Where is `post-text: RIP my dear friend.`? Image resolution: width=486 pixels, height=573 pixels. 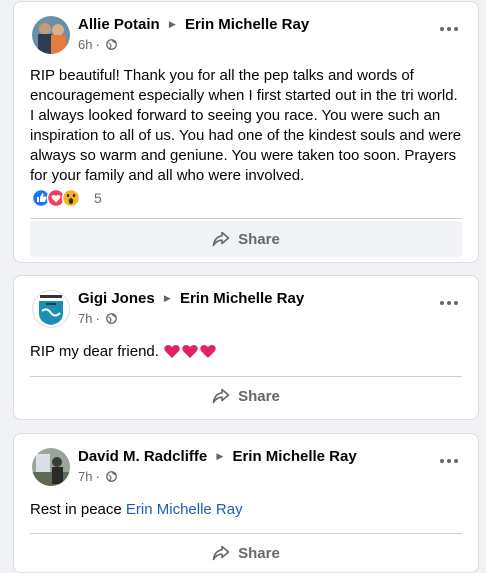
post-text: RIP my dear friend. is located at coordinates (94, 351).